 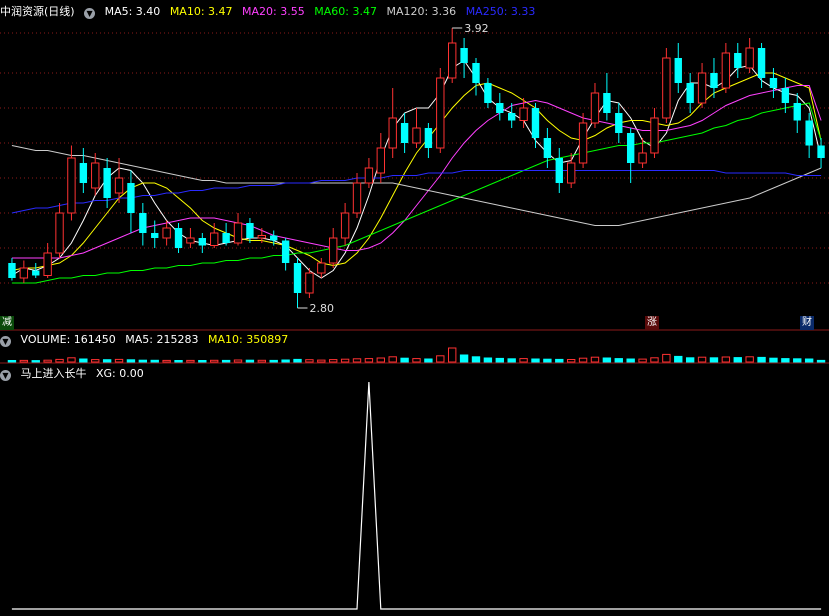 I want to click on ma120-legend: MA120: 3.36, so click(x=421, y=11).